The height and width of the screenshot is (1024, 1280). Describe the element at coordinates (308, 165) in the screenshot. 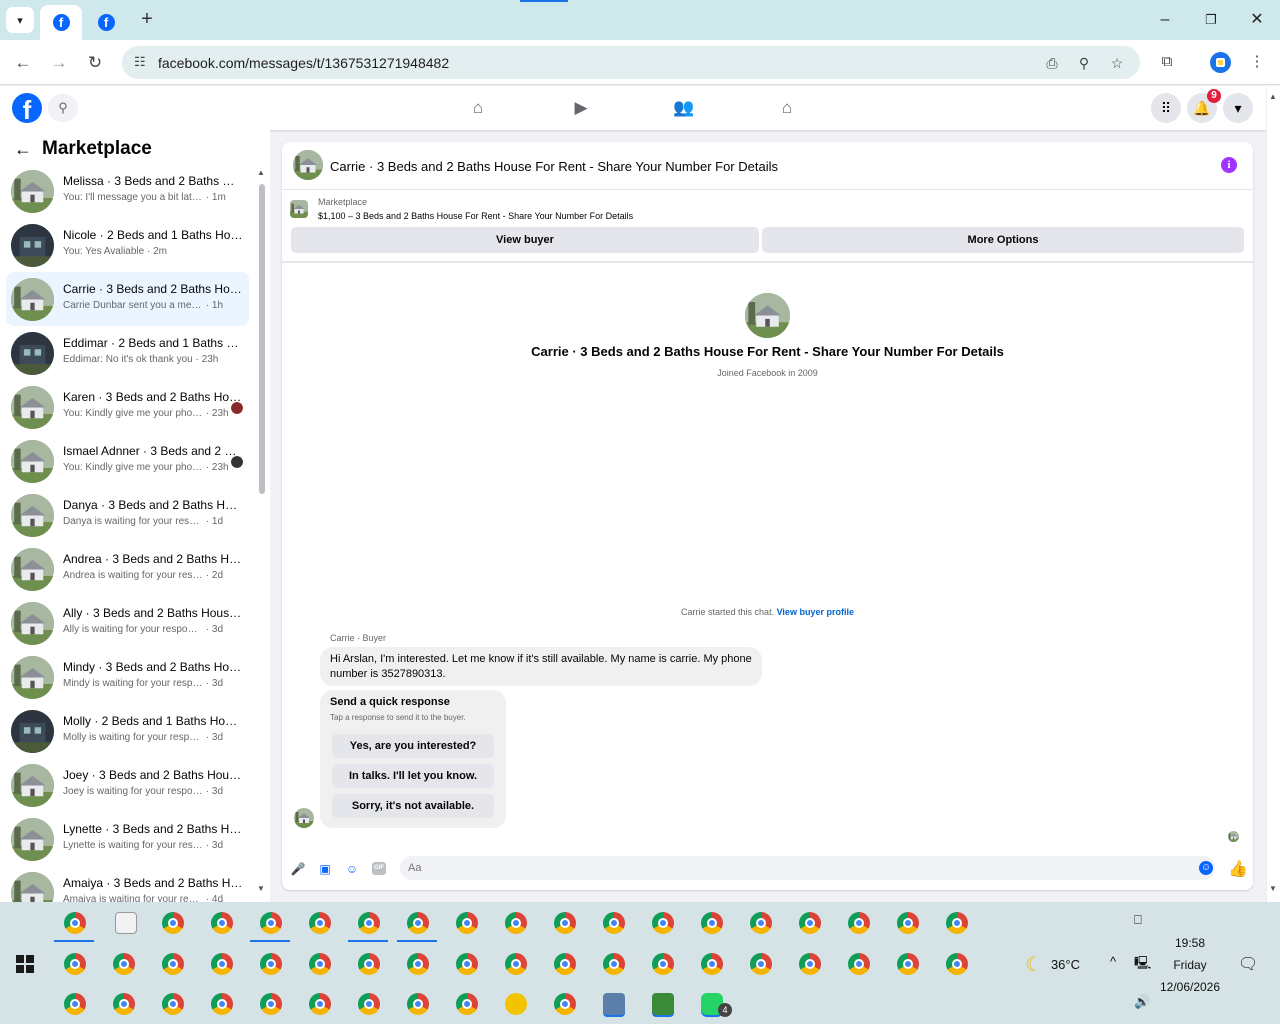

I see `chat-avatar` at that location.